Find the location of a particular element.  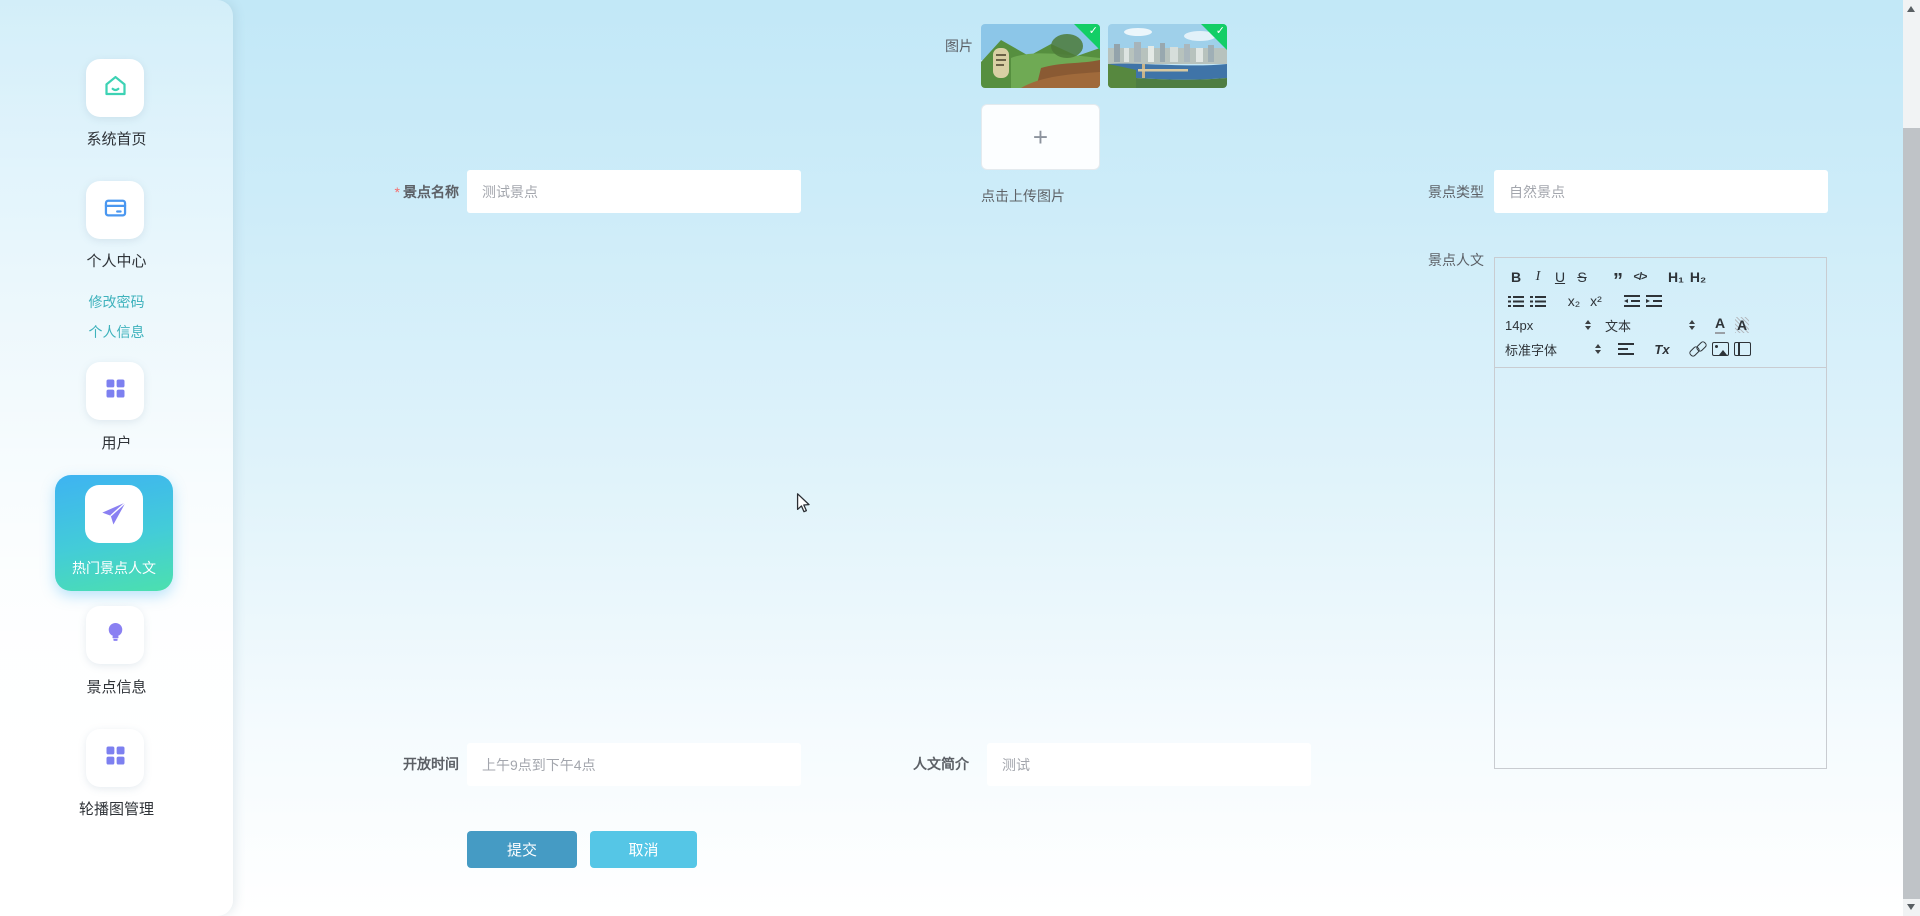

sidebar-link-personal-info: 个人信息 is located at coordinates (116, 332).